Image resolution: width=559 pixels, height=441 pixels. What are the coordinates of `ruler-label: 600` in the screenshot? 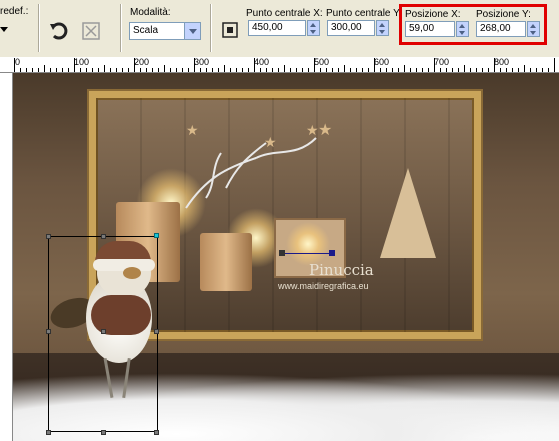 It's located at (382, 62).